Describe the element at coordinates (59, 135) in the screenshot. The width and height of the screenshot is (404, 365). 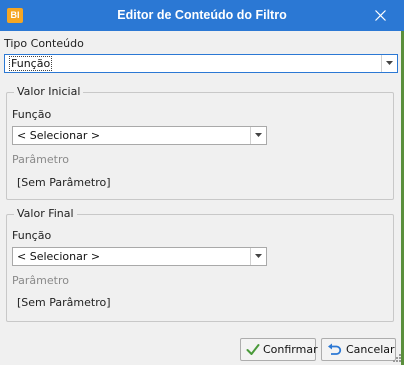
I see `valor-inicial-funcao-value: < Selecionar >` at that location.